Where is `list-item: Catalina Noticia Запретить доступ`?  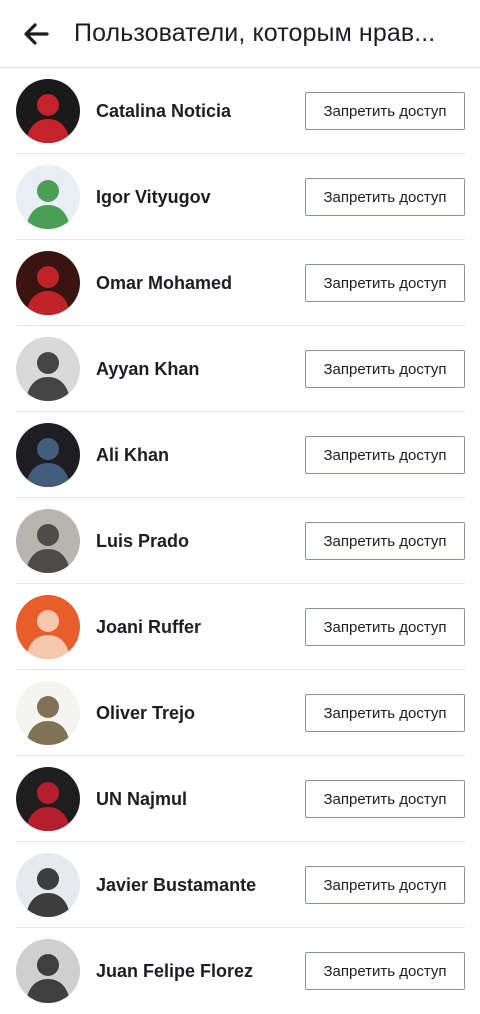 list-item: Catalina Noticia Запретить доступ is located at coordinates (240, 111).